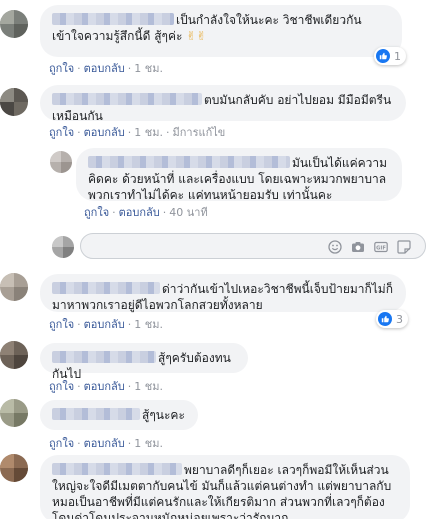 Image resolution: width=426 pixels, height=519 pixels. I want to click on reaction-count-badge: 3, so click(392, 319).